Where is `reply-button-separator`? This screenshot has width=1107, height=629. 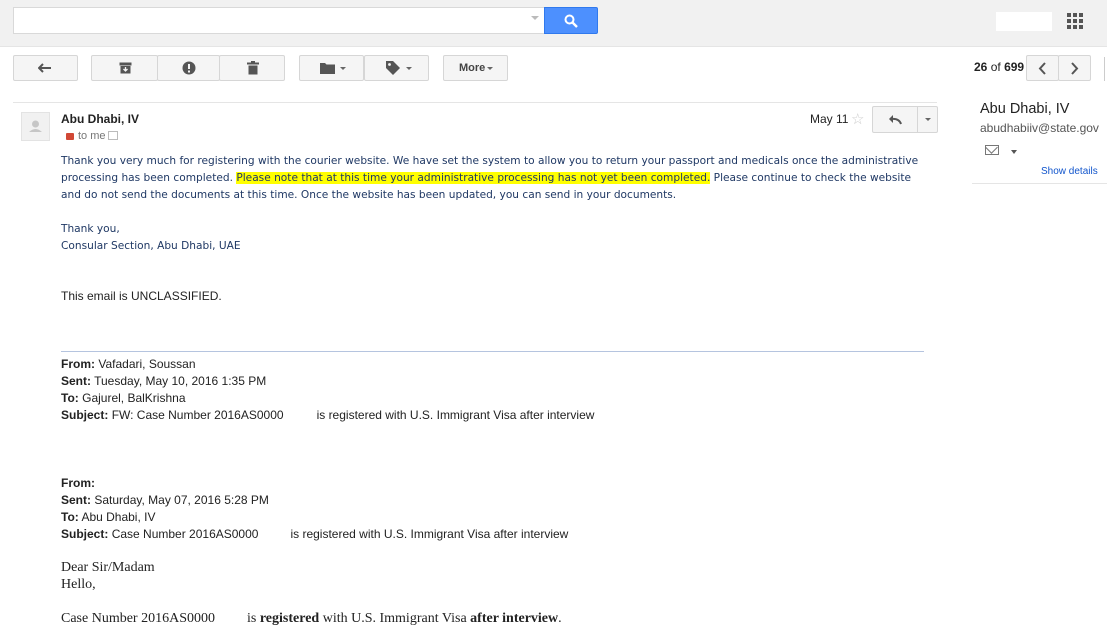 reply-button-separator is located at coordinates (917, 119).